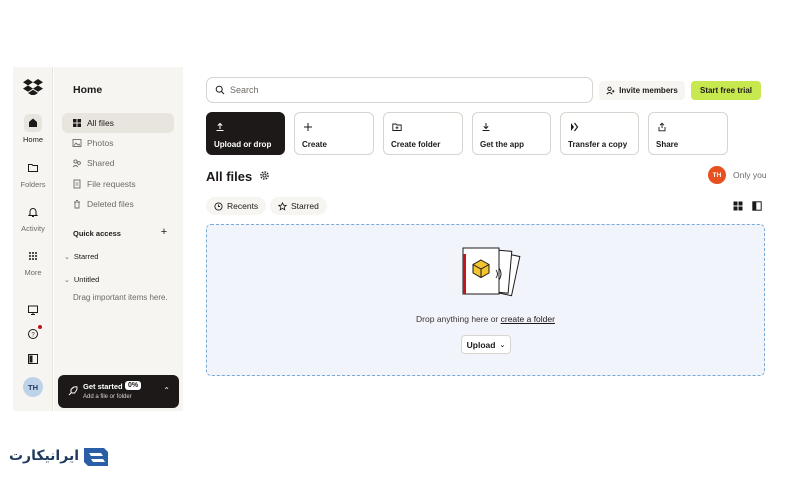 The height and width of the screenshot is (477, 800). Describe the element at coordinates (118, 391) in the screenshot. I see `get-started-card: Get started 0% Add a file or folder ⌃` at that location.